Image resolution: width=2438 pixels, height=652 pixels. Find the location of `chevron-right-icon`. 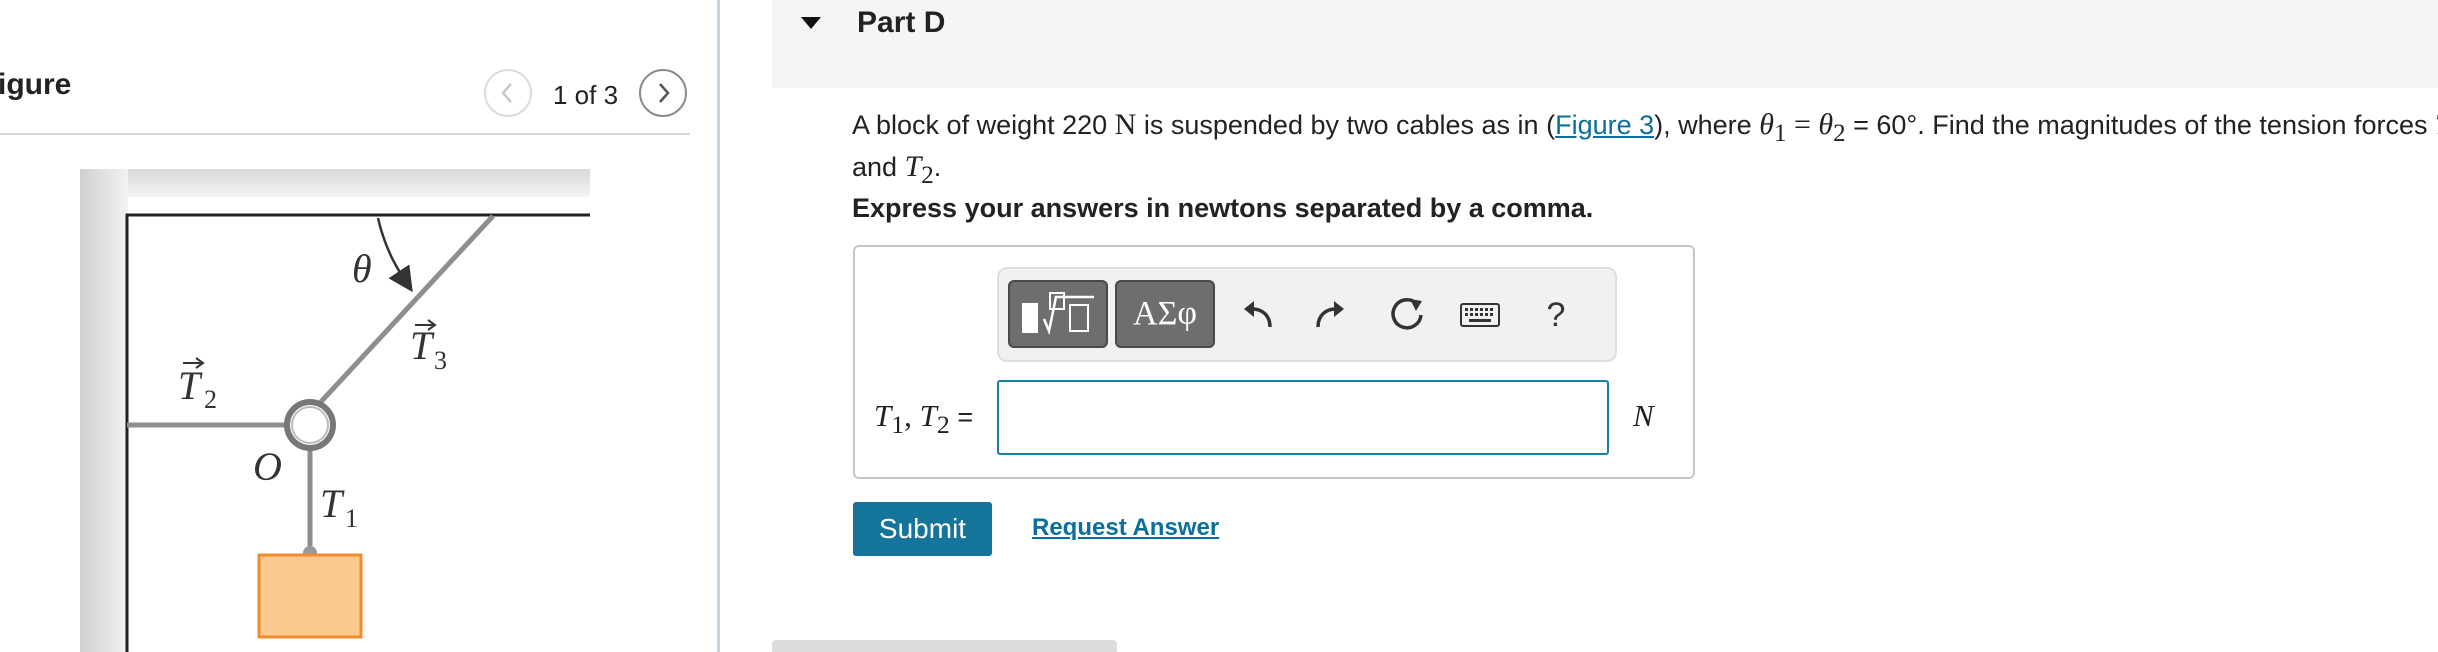

chevron-right-icon is located at coordinates (664, 93).